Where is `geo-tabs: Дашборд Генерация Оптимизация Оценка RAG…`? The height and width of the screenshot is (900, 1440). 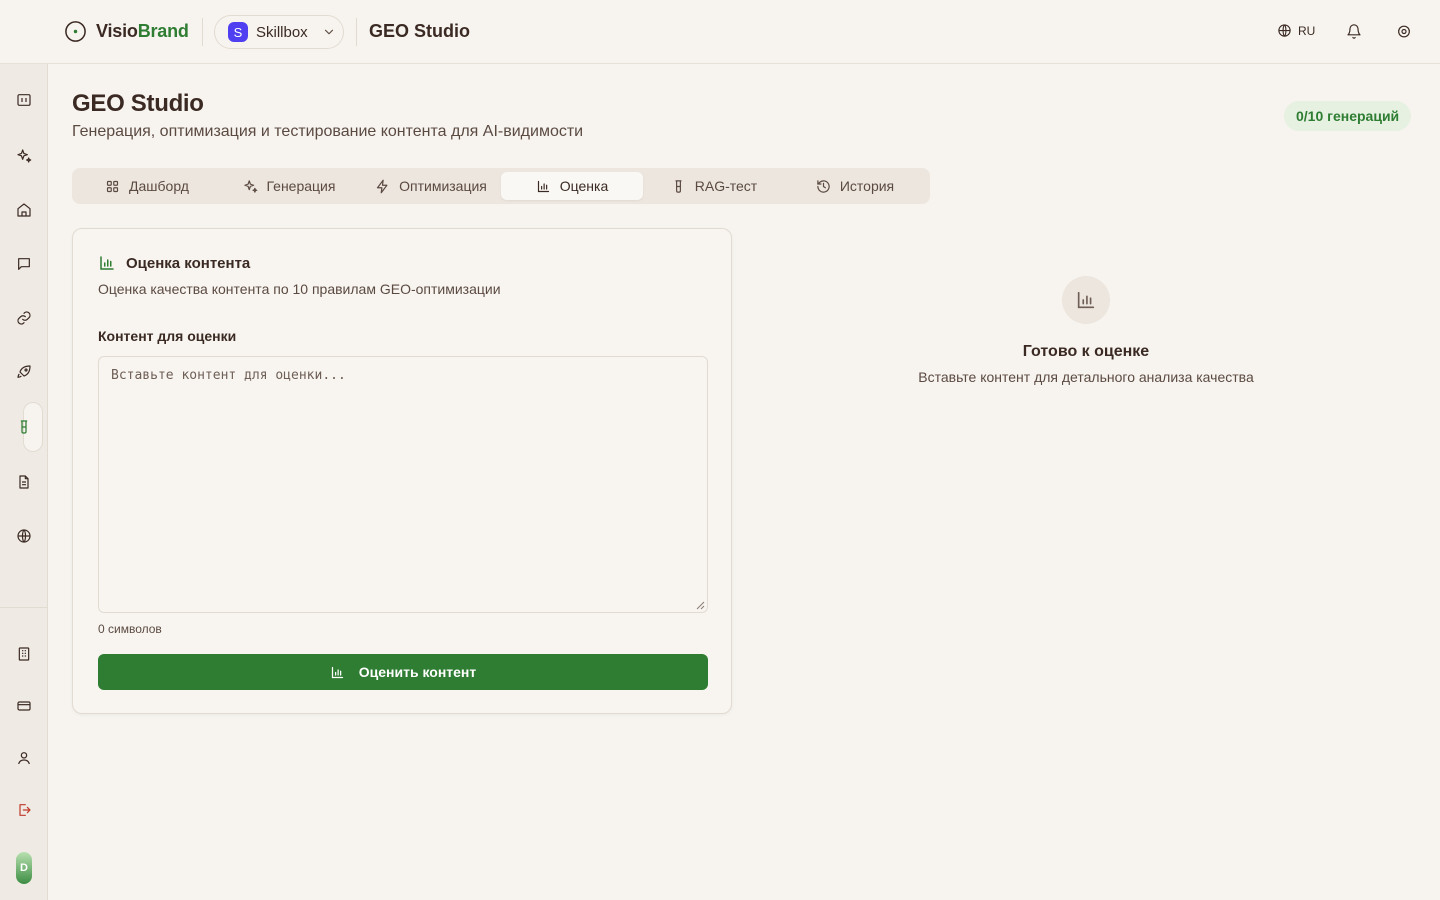
geo-tabs: Дашборд Генерация Оптимизация Оценка RAG… is located at coordinates (501, 186).